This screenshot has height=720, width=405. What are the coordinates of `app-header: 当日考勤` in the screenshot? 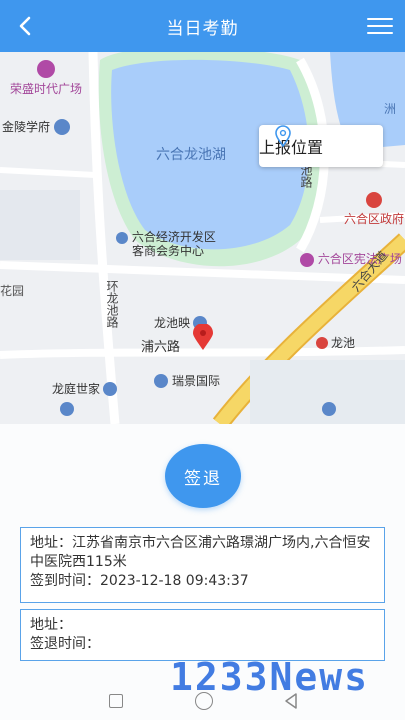 It's located at (202, 26).